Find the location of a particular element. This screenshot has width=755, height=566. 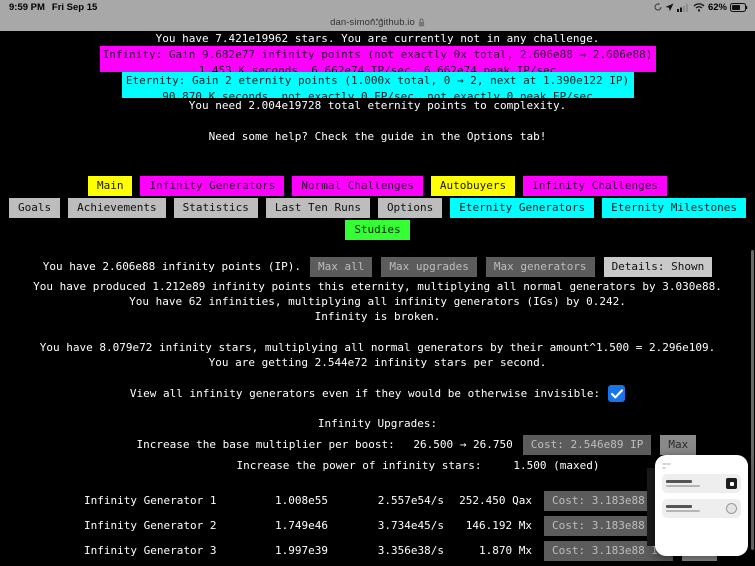

tab-infinity-challenges: Infinity Challenges is located at coordinates (595, 185).